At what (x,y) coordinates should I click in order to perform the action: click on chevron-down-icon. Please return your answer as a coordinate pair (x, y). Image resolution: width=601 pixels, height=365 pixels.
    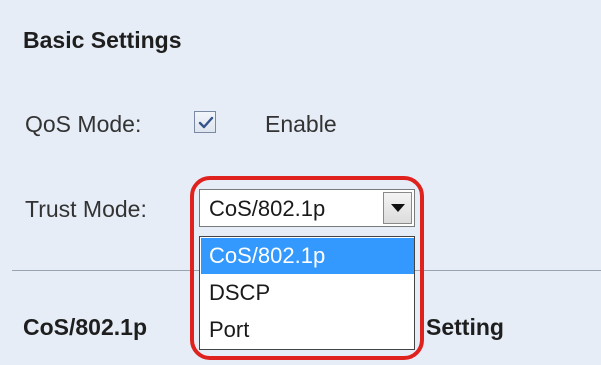
    Looking at the image, I should click on (398, 208).